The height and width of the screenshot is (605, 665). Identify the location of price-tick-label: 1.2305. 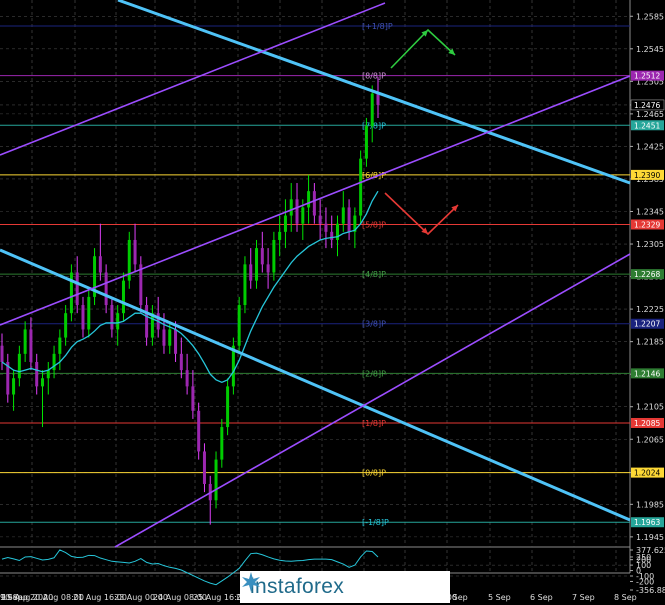
(650, 244).